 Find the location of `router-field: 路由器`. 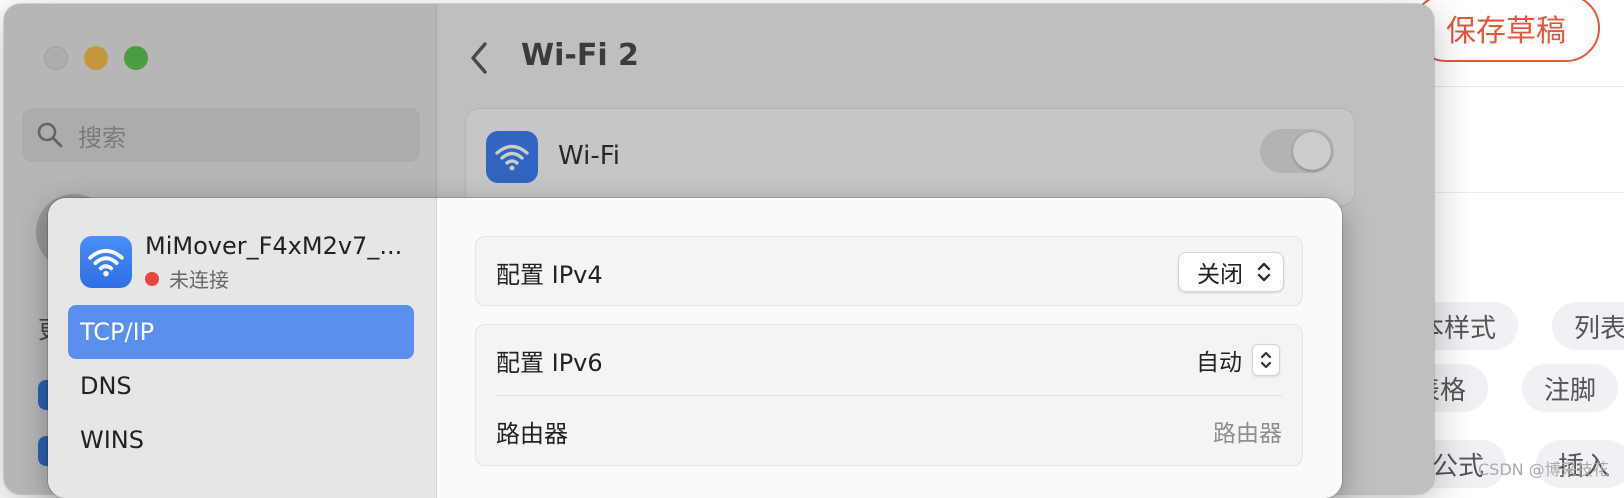

router-field: 路由器 is located at coordinates (1247, 431).